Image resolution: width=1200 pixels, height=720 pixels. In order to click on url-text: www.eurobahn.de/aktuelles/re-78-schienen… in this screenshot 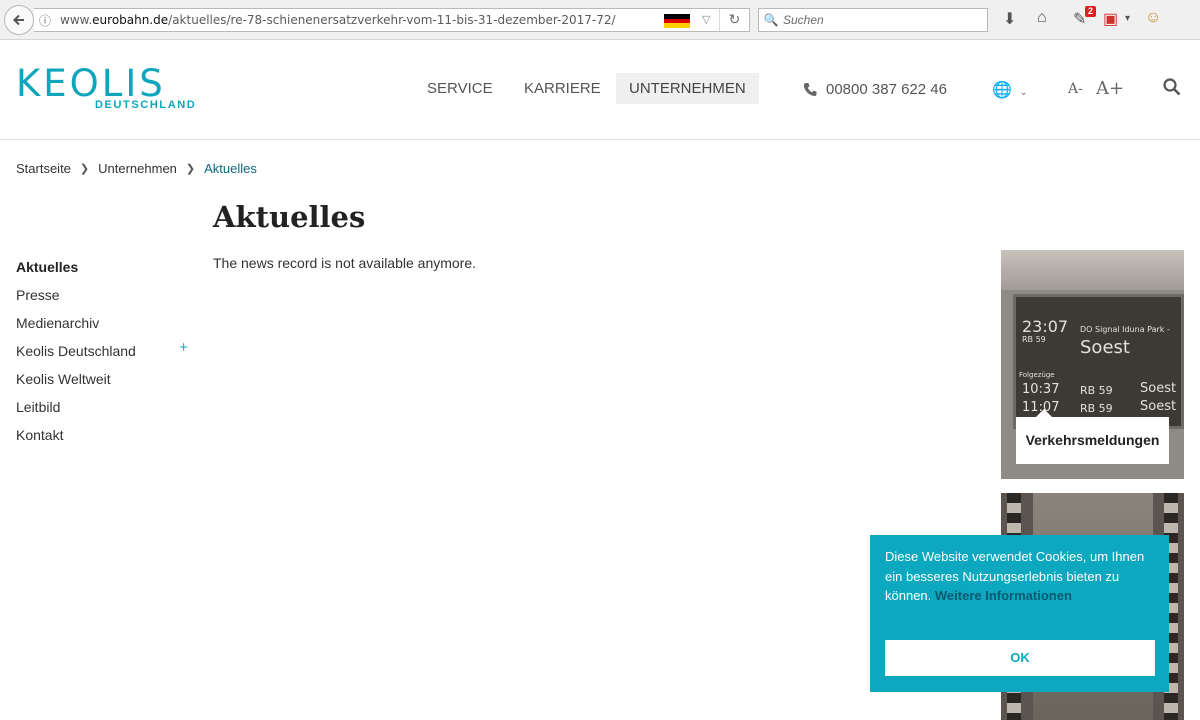, I will do `click(338, 20)`.